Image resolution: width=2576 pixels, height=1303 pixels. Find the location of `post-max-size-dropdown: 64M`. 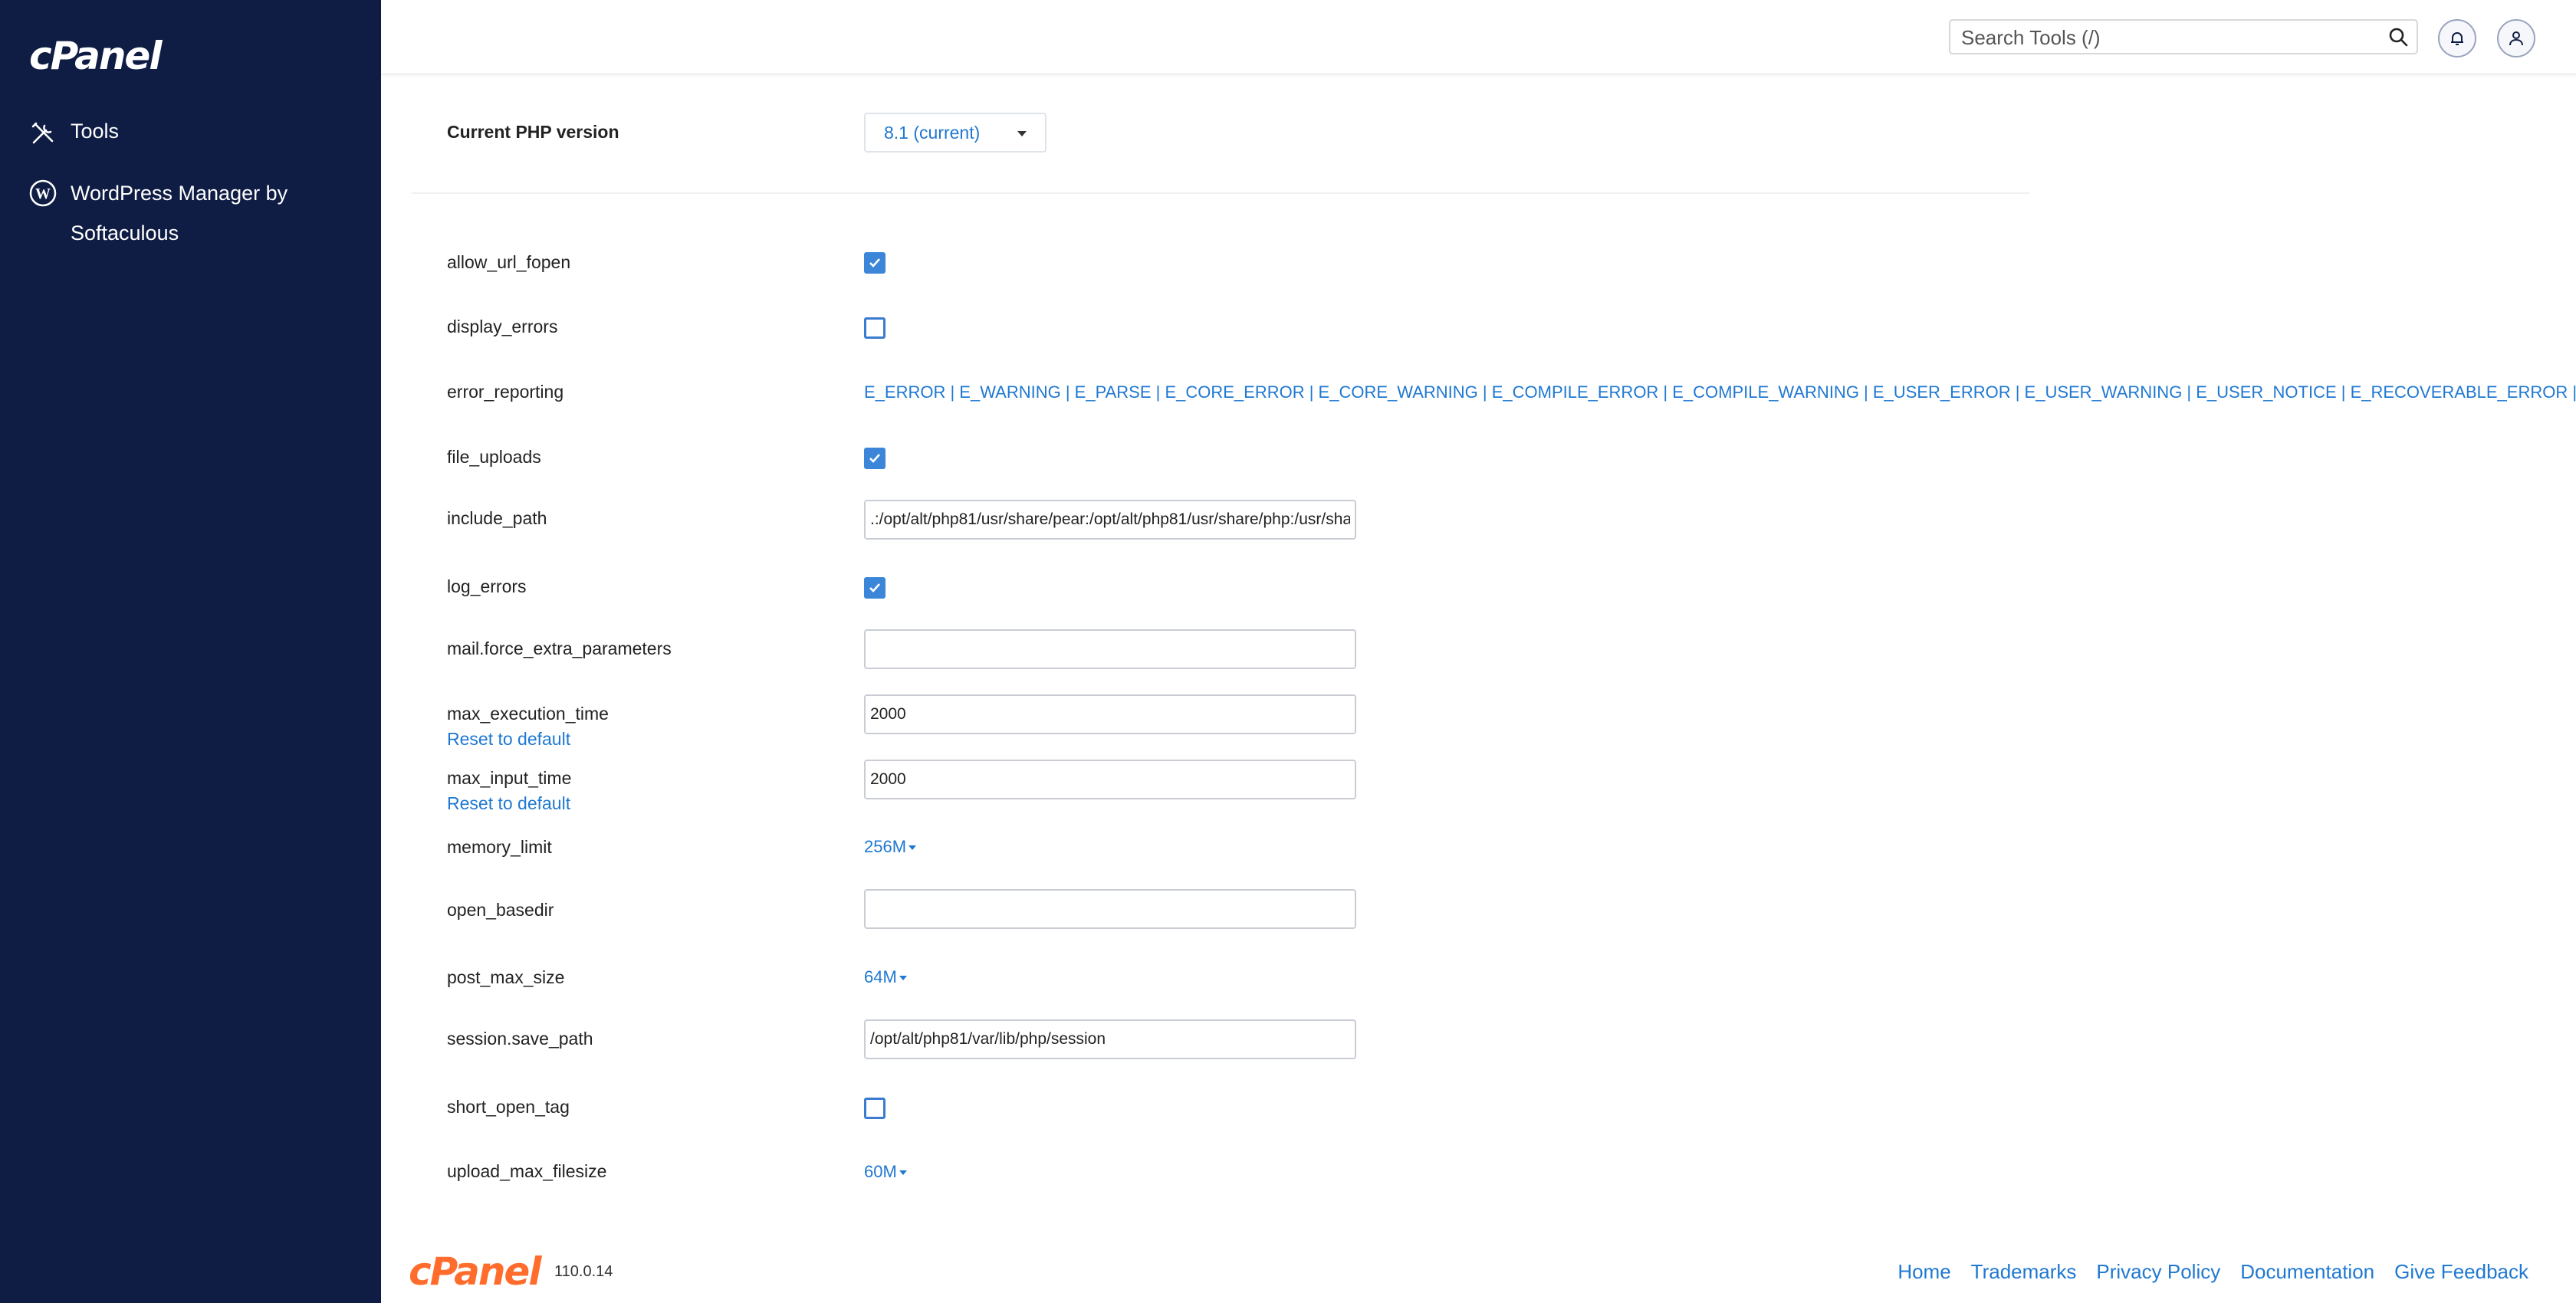

post-max-size-dropdown: 64M is located at coordinates (886, 977).